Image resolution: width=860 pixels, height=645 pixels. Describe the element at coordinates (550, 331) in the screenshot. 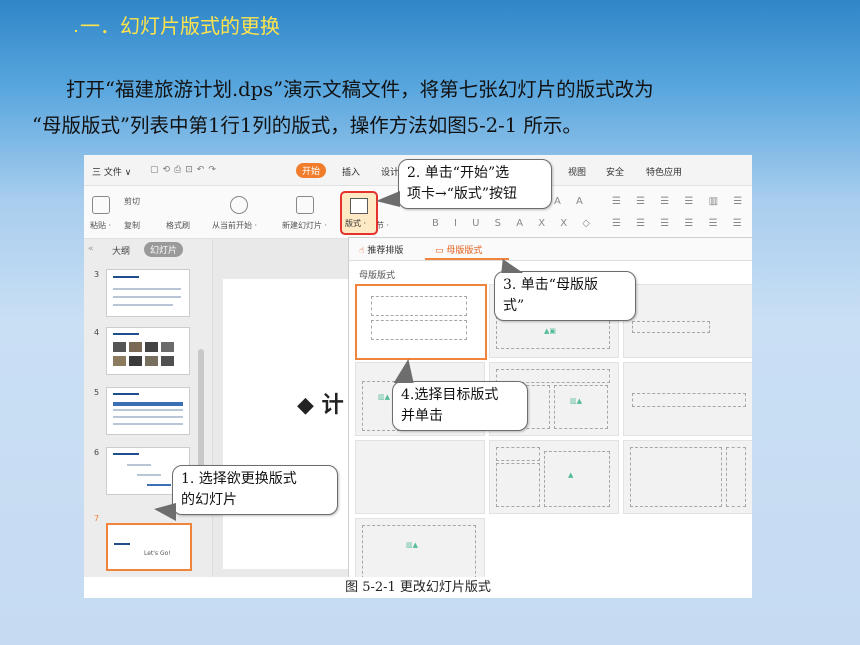

I see `chart-picture-icon: ▲▣` at that location.